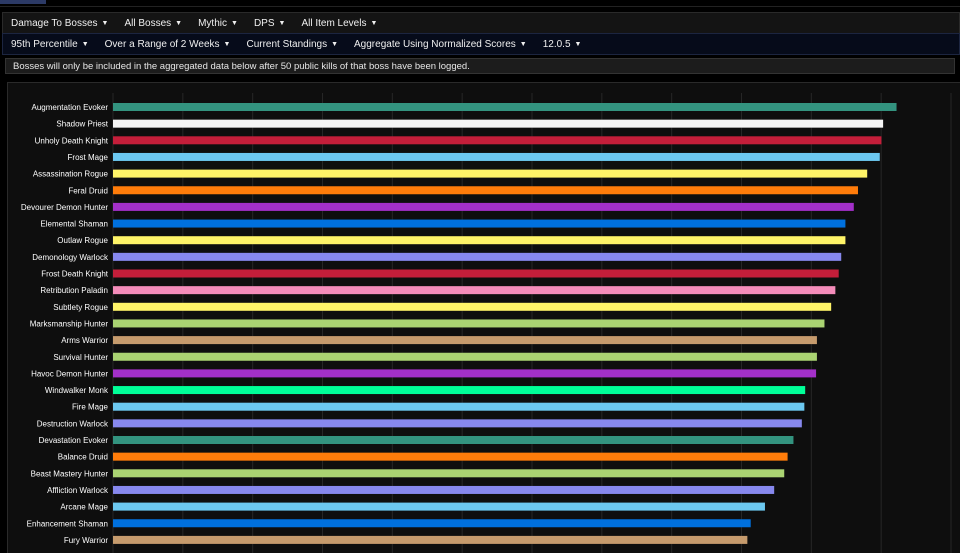  I want to click on filter-label: All Bosses, so click(148, 23).